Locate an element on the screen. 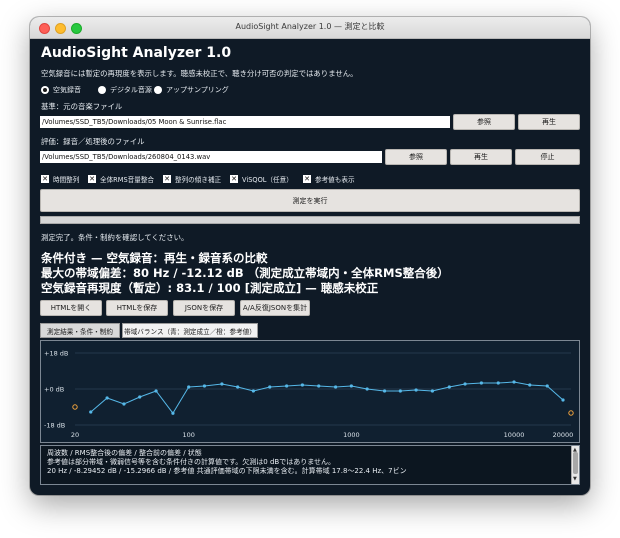 The image size is (620, 538). y-tick-label: -18 dB is located at coordinates (54, 426).